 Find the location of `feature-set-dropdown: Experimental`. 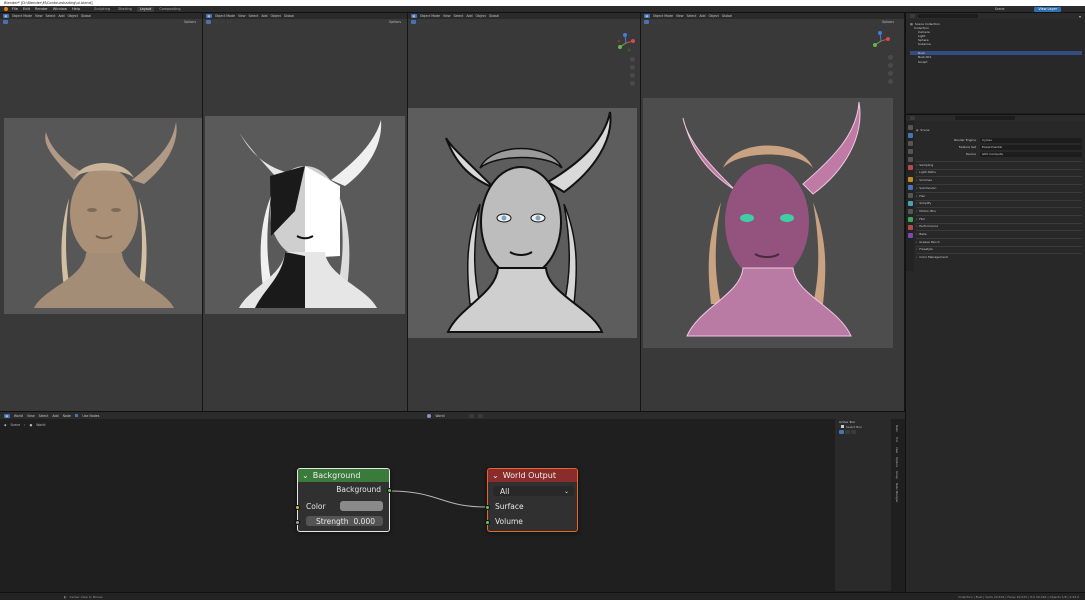

feature-set-dropdown: Experimental is located at coordinates (1031, 147).